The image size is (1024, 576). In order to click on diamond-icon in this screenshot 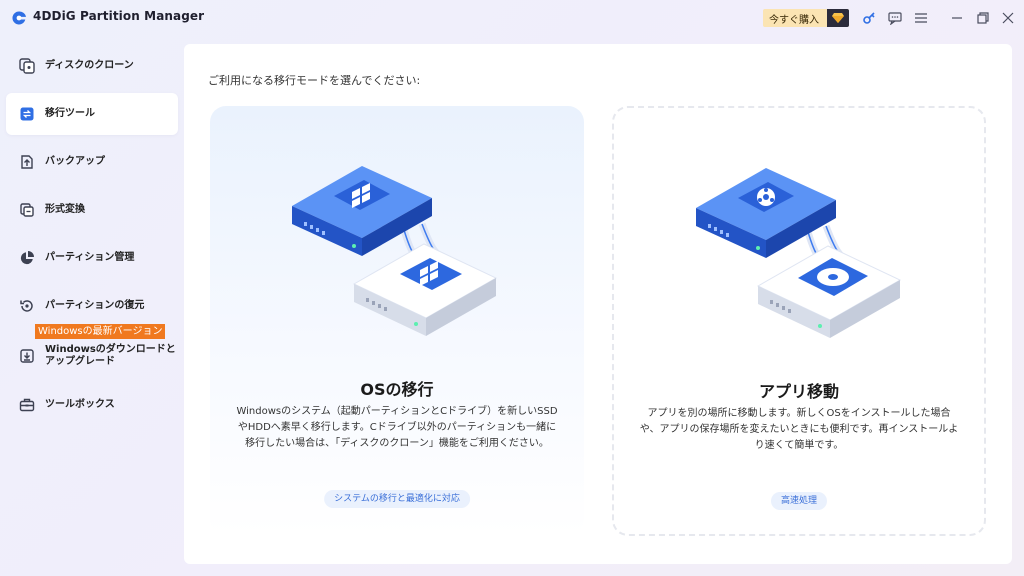, I will do `click(838, 18)`.